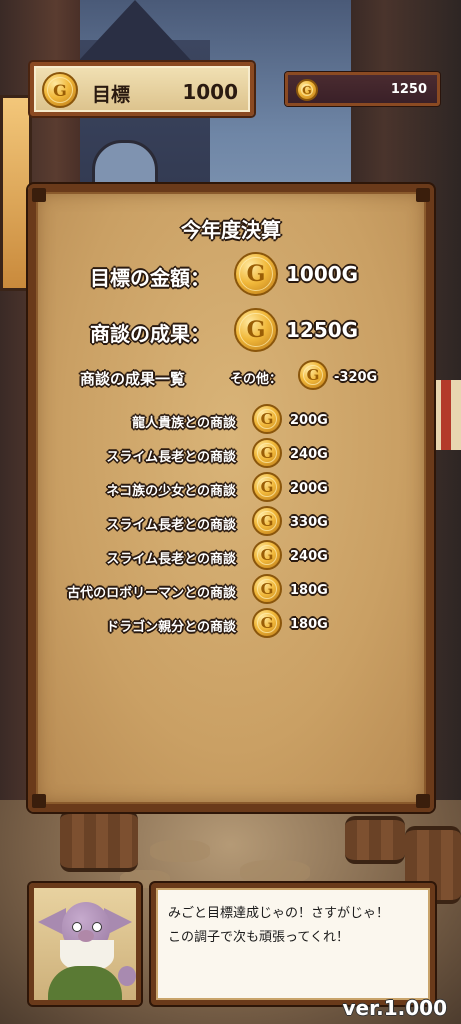 The image size is (461, 1024). I want to click on money-value: 1250, so click(408, 89).